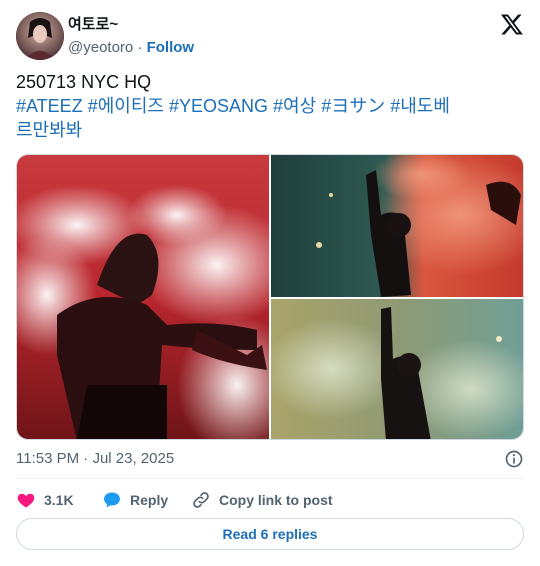  Describe the element at coordinates (49, 106) in the screenshot. I see `hashtag: #ATEEZ` at that location.